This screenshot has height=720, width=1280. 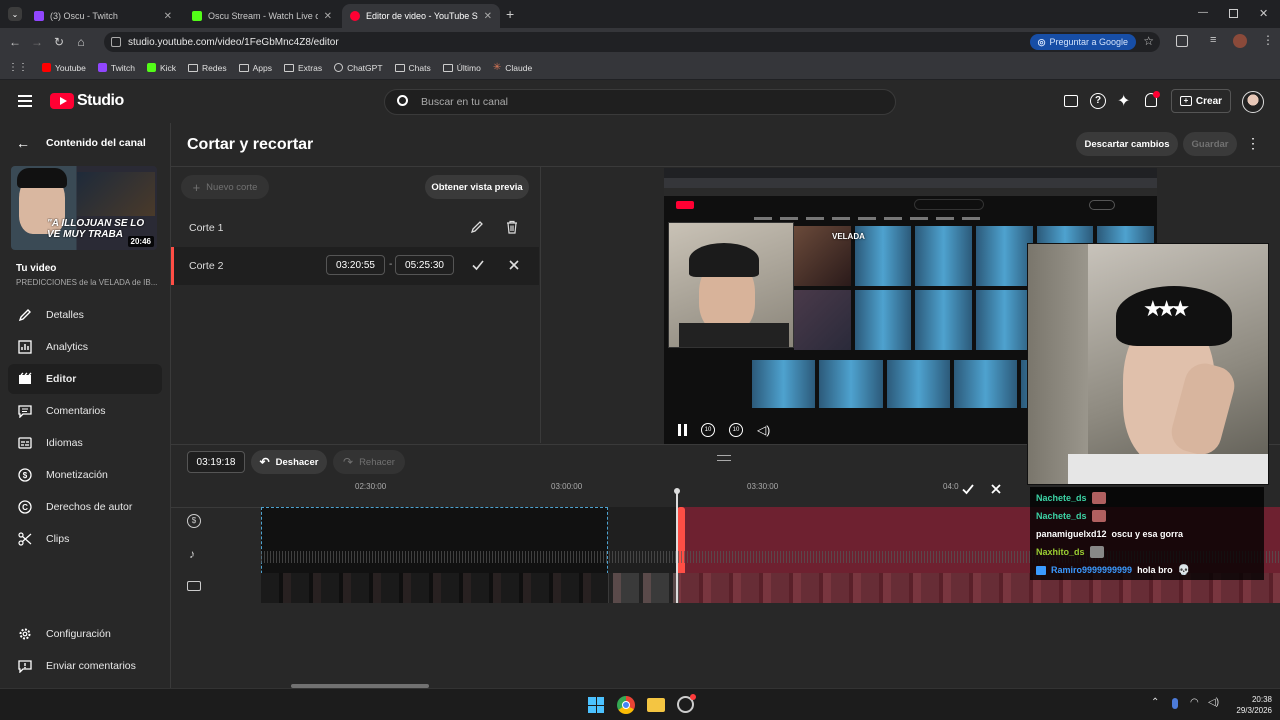 I want to click on bookmark-twitch: Twitch, so click(x=116, y=68).